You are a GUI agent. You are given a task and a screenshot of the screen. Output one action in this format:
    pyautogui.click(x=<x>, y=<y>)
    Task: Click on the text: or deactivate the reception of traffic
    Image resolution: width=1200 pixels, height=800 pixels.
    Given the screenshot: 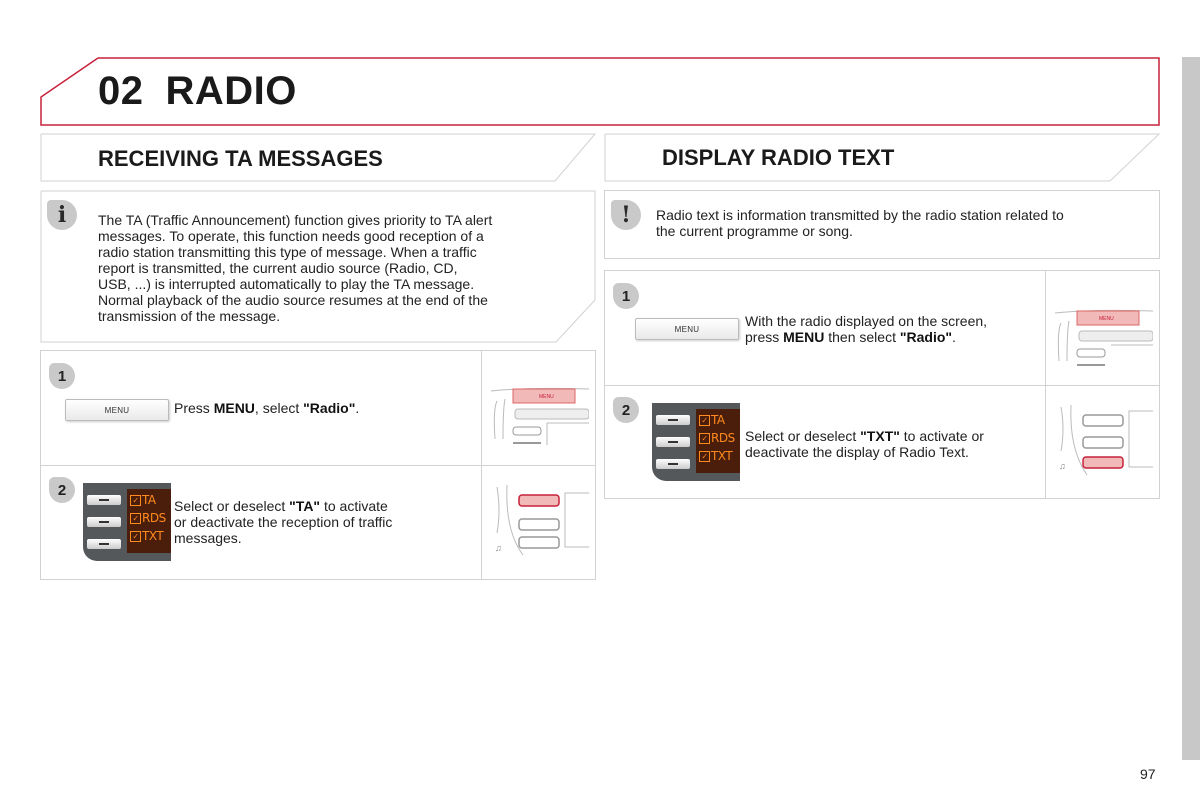 What is the action you would take?
    pyautogui.click(x=283, y=522)
    